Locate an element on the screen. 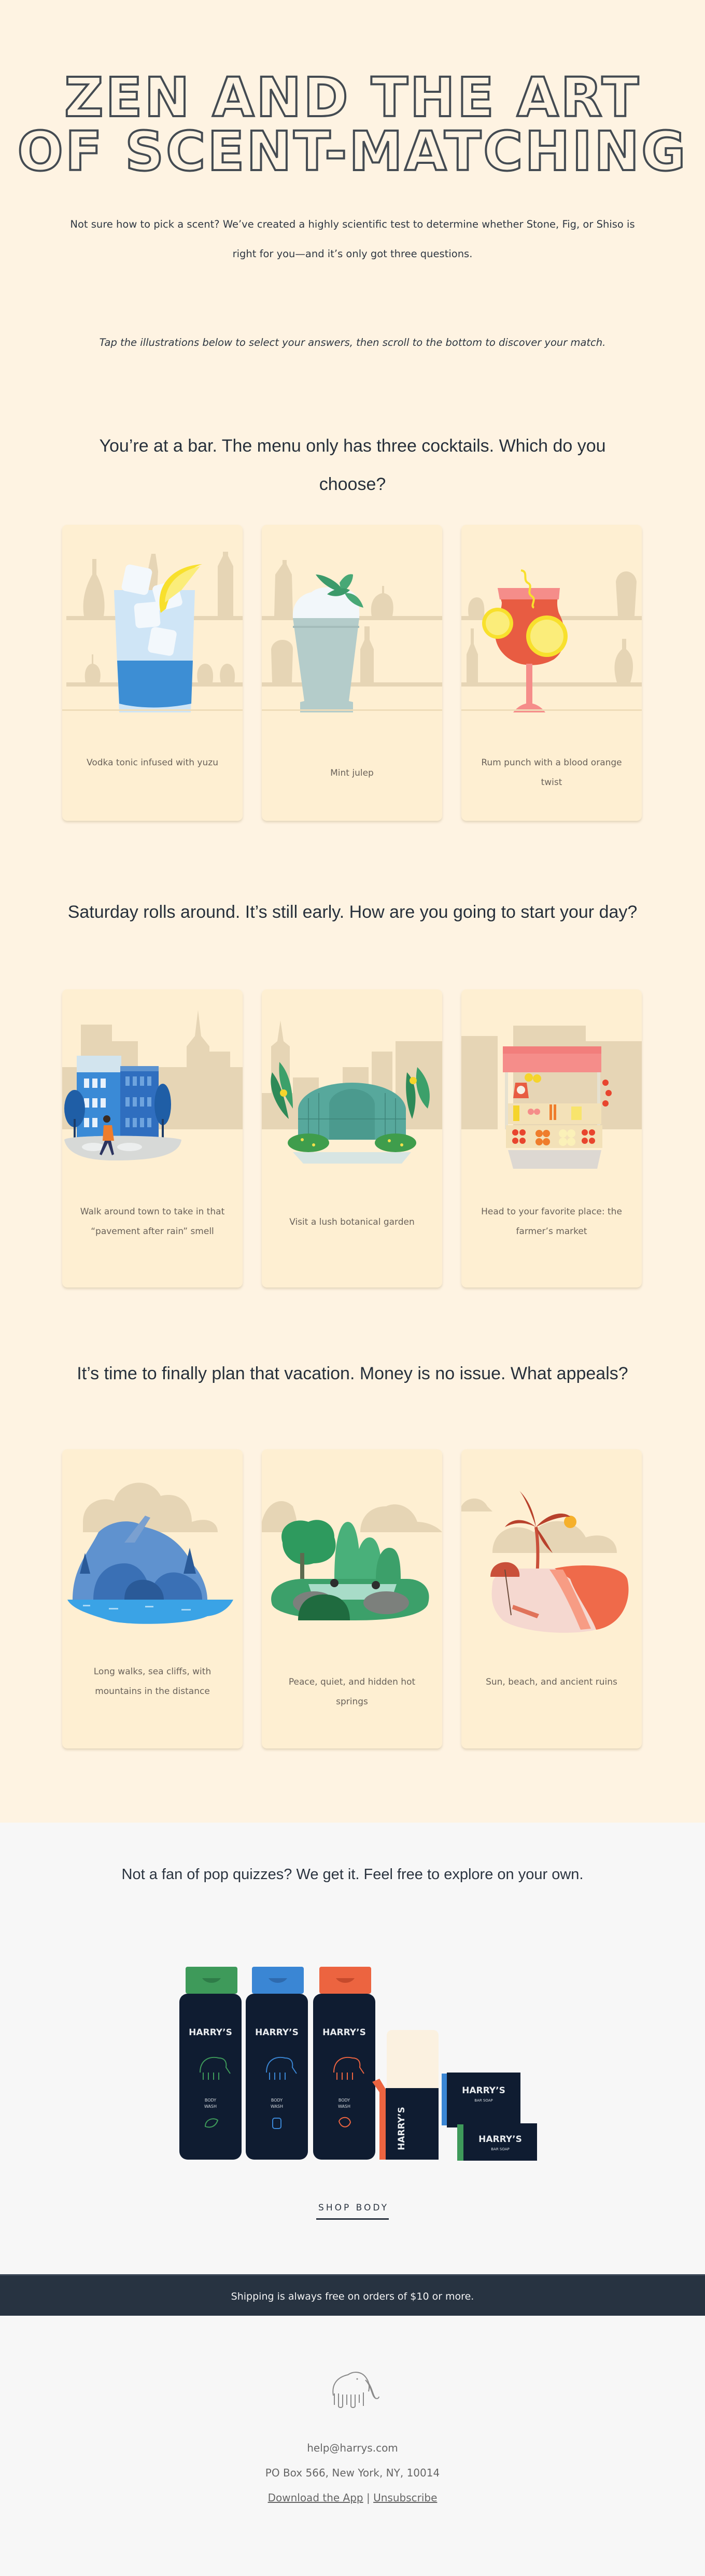 This screenshot has height=2576, width=705. download-app-link: Download the App is located at coordinates (315, 2497).